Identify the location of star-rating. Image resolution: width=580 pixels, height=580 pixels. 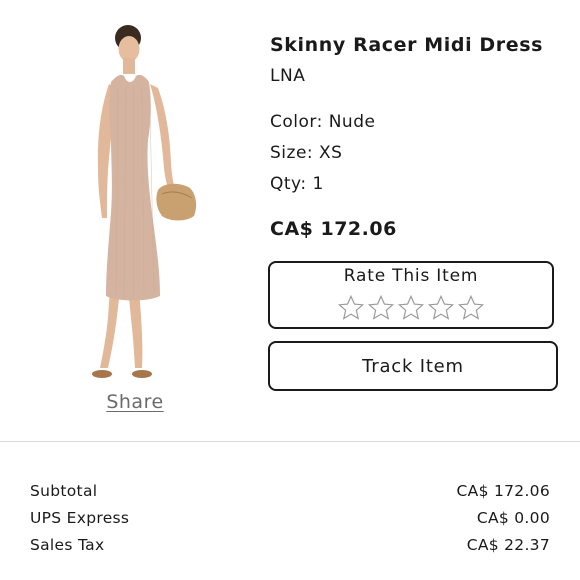
(411, 308).